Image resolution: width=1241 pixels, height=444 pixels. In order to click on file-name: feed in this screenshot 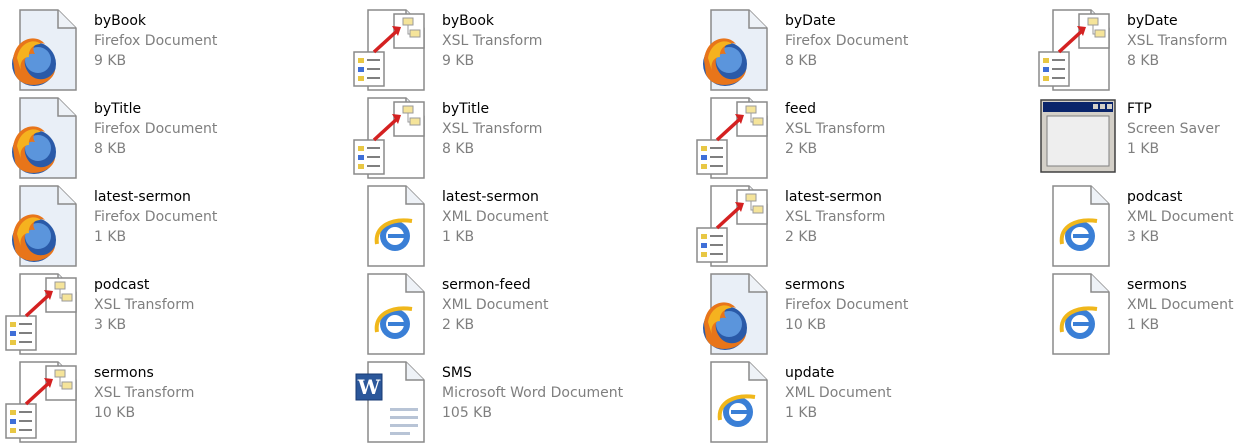, I will do `click(801, 109)`.